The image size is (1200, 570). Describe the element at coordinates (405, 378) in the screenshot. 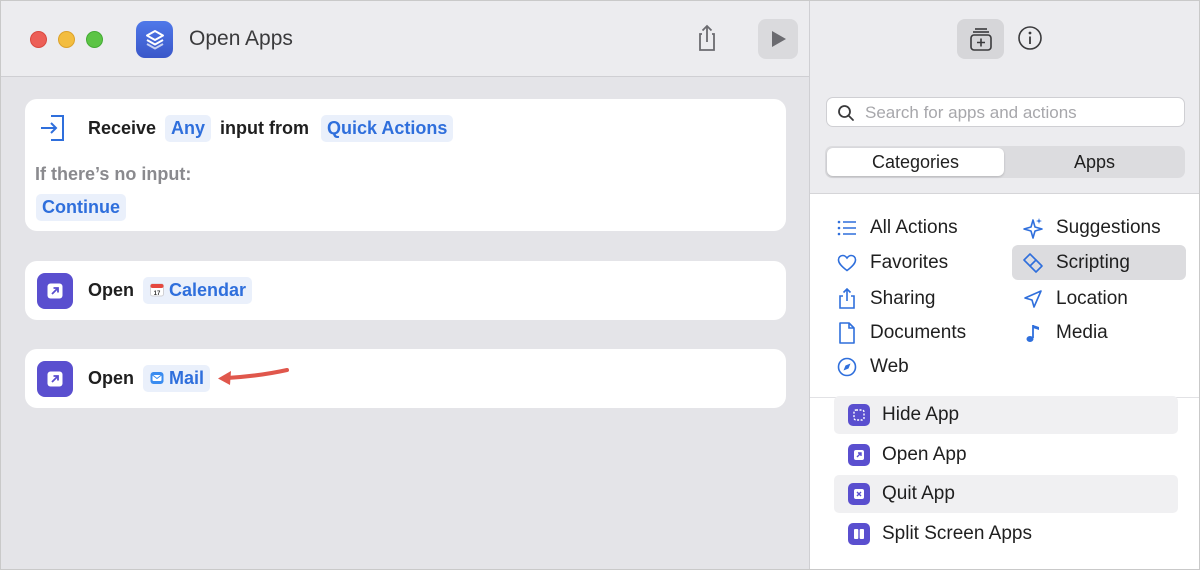

I see `open-app-action-card: Open Mail` at that location.